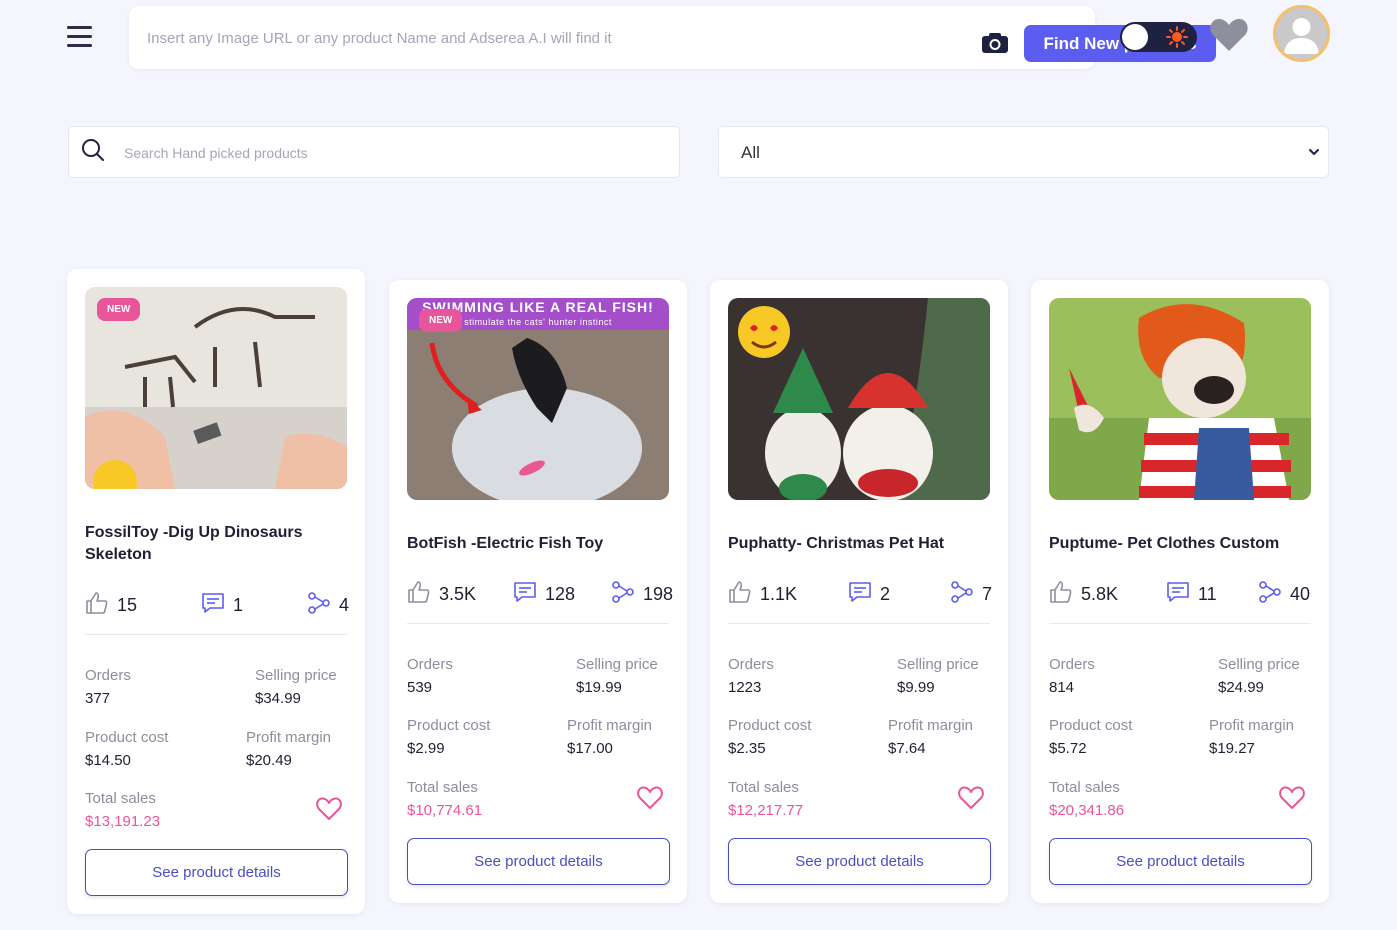 This screenshot has height=930, width=1397. I want to click on likes-stat: 1.1K, so click(762, 589).